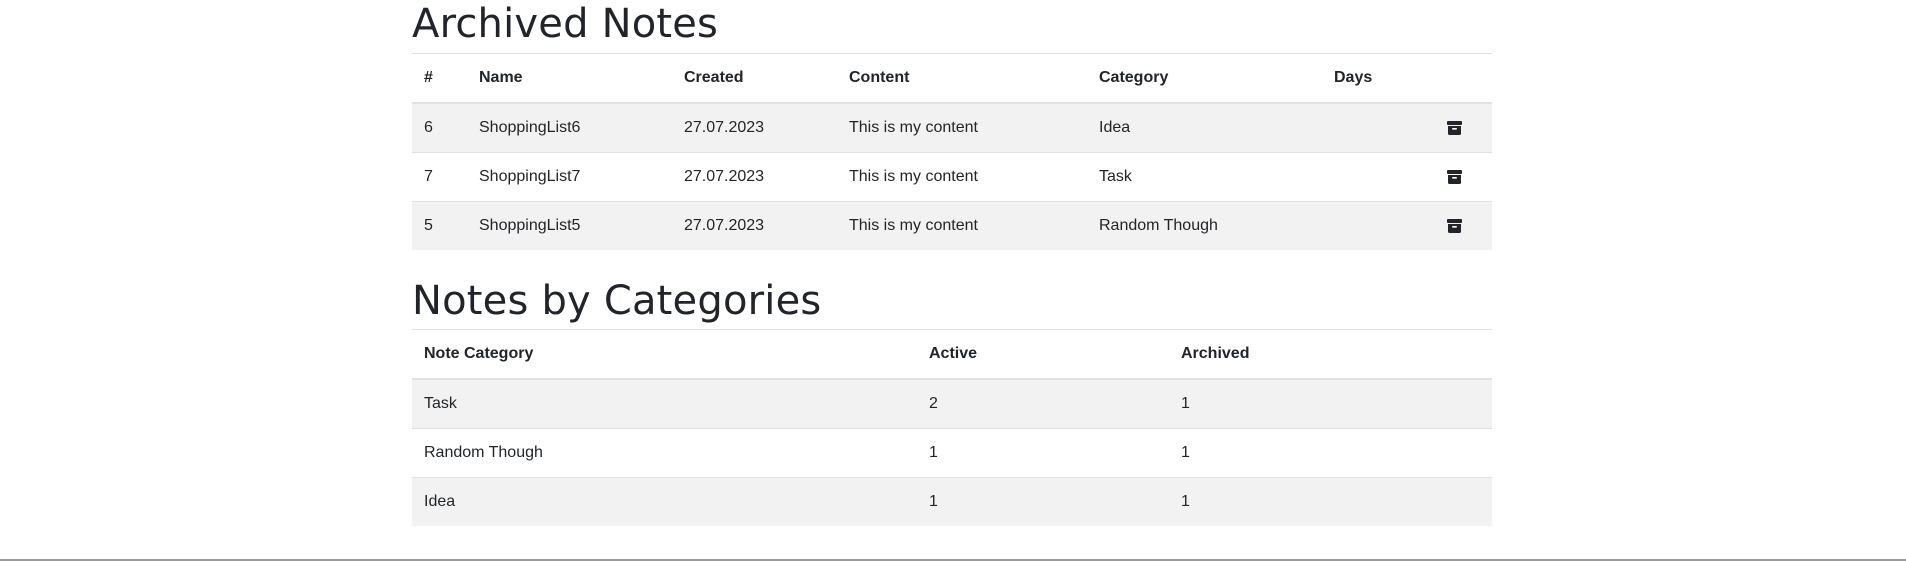 This screenshot has height=561, width=1906. I want to click on table-row: Task 2 1, so click(952, 403).